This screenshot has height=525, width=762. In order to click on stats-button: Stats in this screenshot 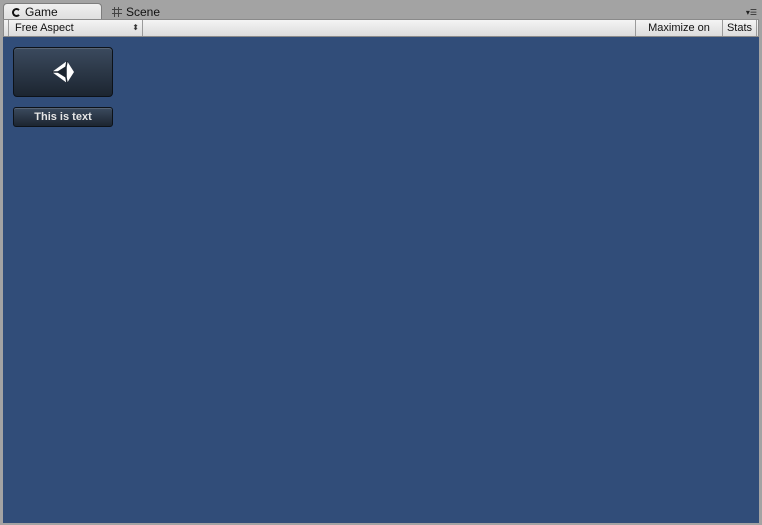, I will do `click(739, 28)`.